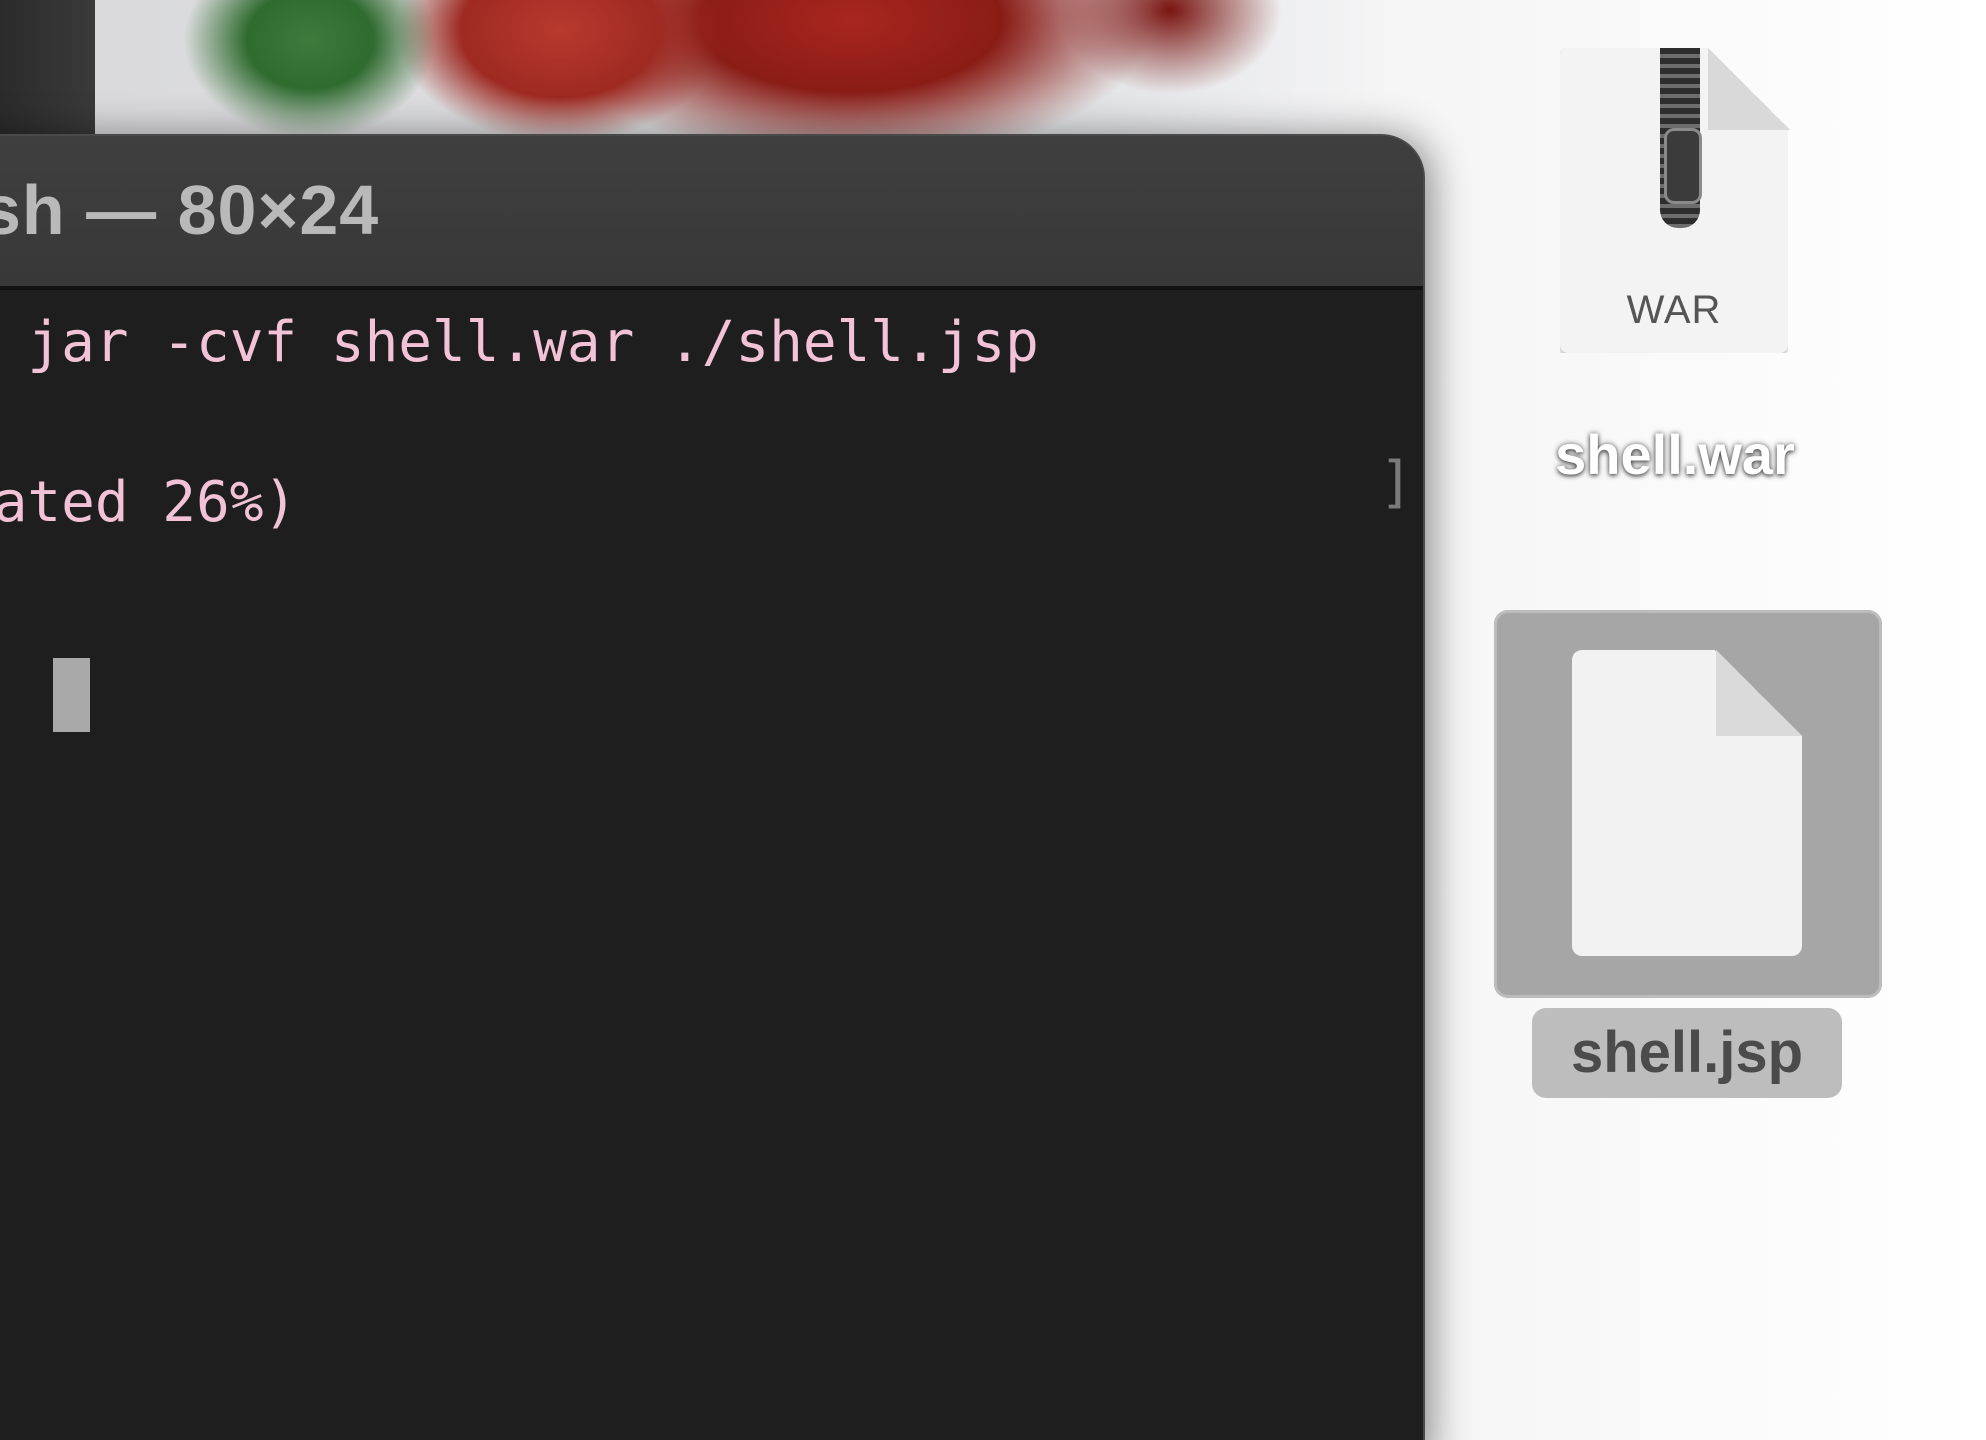 This screenshot has height=1440, width=1986. I want to click on scroll-marker: ], so click(1396, 482).